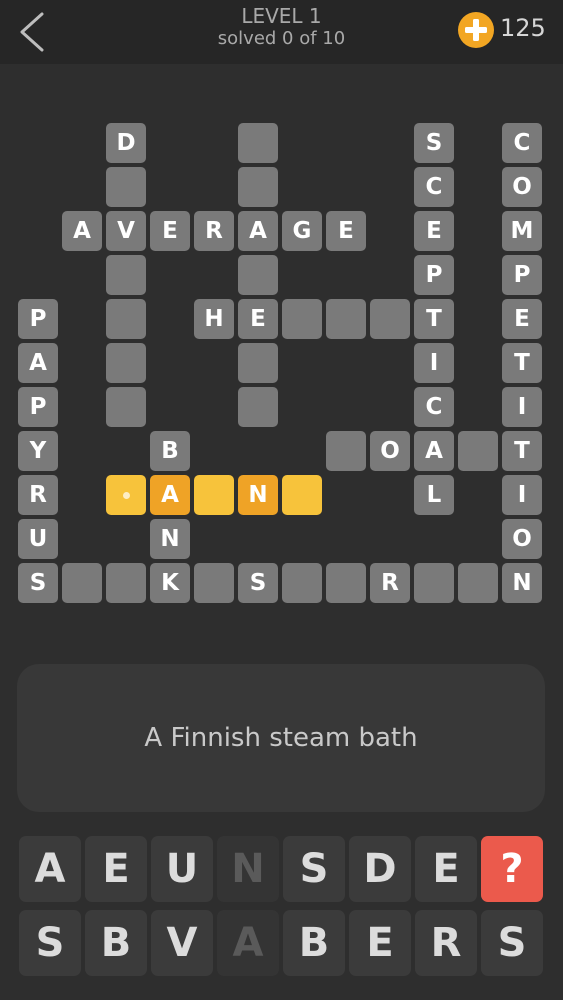 The width and height of the screenshot is (563, 1000). What do you see at coordinates (390, 451) in the screenshot?
I see `grid-cell-r7c8: O` at bounding box center [390, 451].